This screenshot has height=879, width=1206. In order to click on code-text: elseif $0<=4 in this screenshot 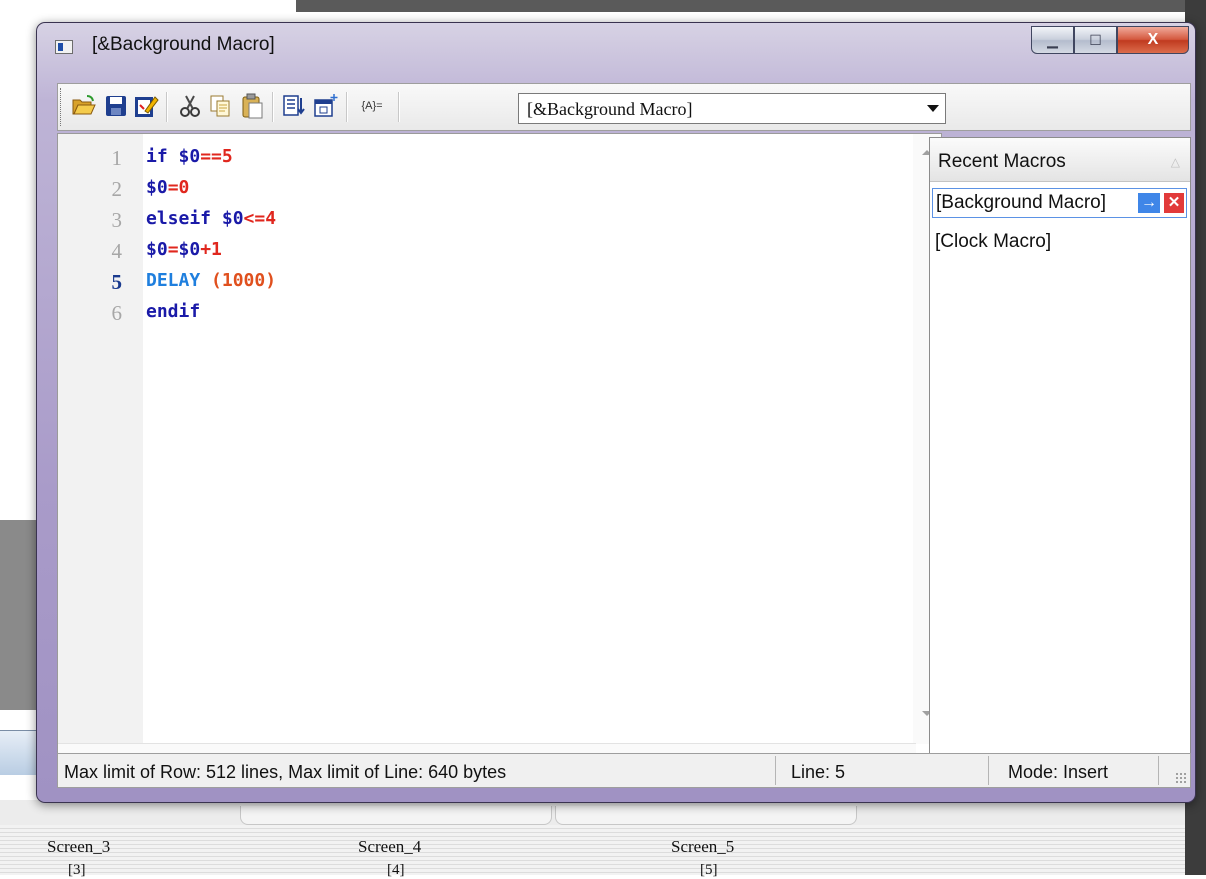, I will do `click(211, 218)`.